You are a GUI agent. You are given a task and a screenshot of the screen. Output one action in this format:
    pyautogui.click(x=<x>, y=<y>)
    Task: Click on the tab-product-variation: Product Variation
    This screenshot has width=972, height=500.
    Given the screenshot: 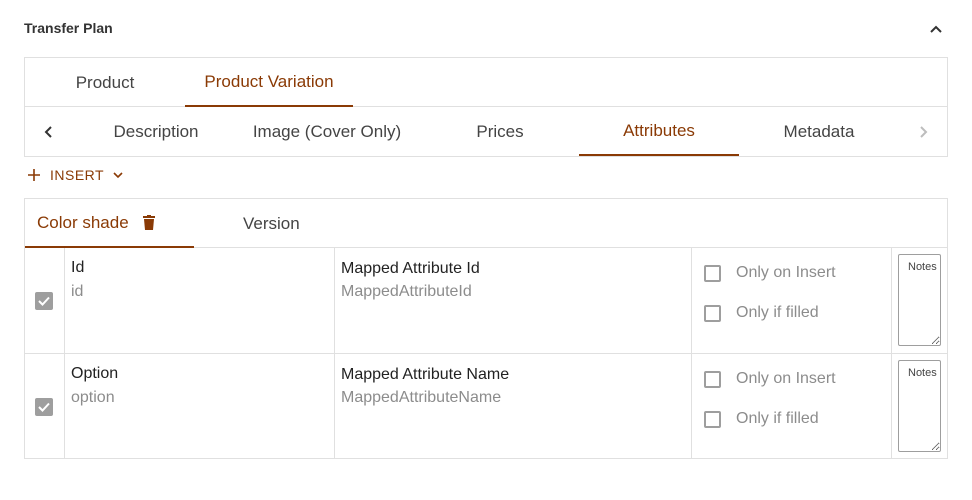 What is the action you would take?
    pyautogui.click(x=269, y=82)
    